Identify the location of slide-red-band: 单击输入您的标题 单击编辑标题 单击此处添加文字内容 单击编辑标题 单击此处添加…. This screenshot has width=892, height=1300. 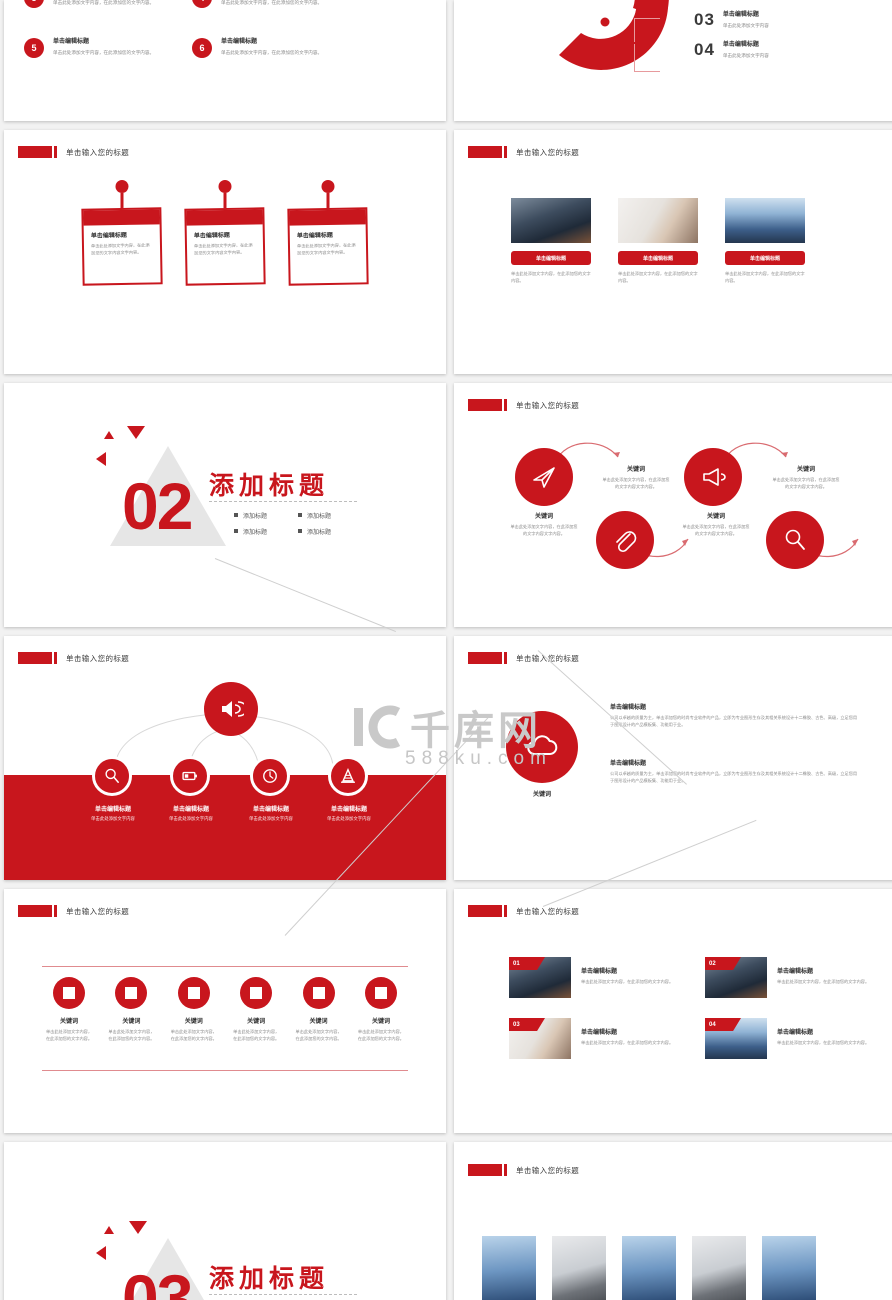
(225, 758).